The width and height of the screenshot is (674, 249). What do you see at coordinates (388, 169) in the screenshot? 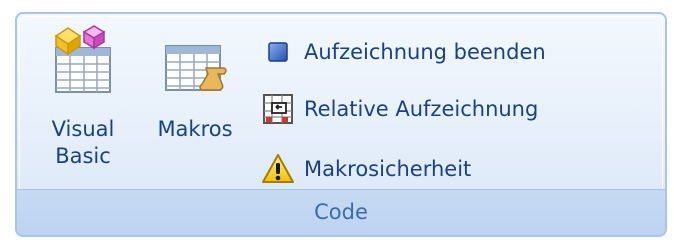
I see `macro-security-label: Makrosicherheit` at bounding box center [388, 169].